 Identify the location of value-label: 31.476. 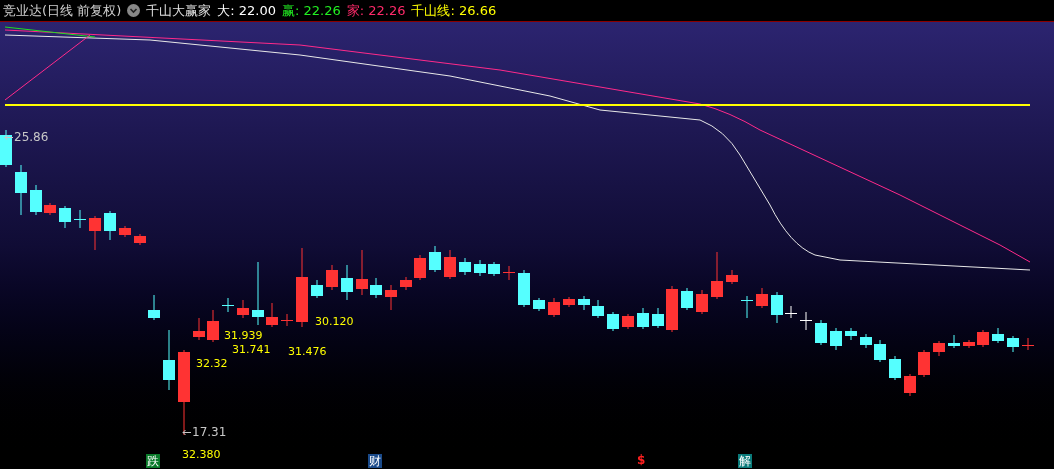
(307, 351).